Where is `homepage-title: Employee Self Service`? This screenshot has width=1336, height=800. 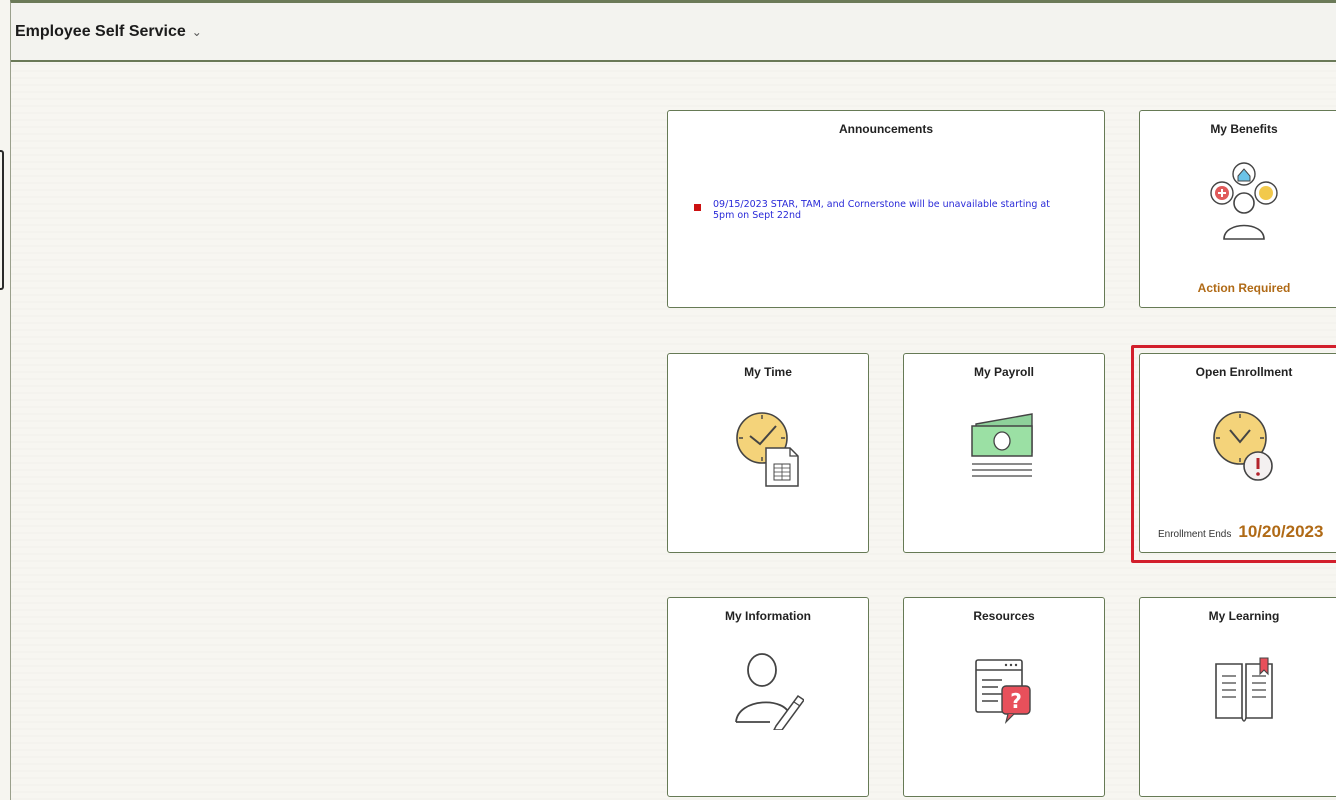
homepage-title: Employee Self Service is located at coordinates (100, 32).